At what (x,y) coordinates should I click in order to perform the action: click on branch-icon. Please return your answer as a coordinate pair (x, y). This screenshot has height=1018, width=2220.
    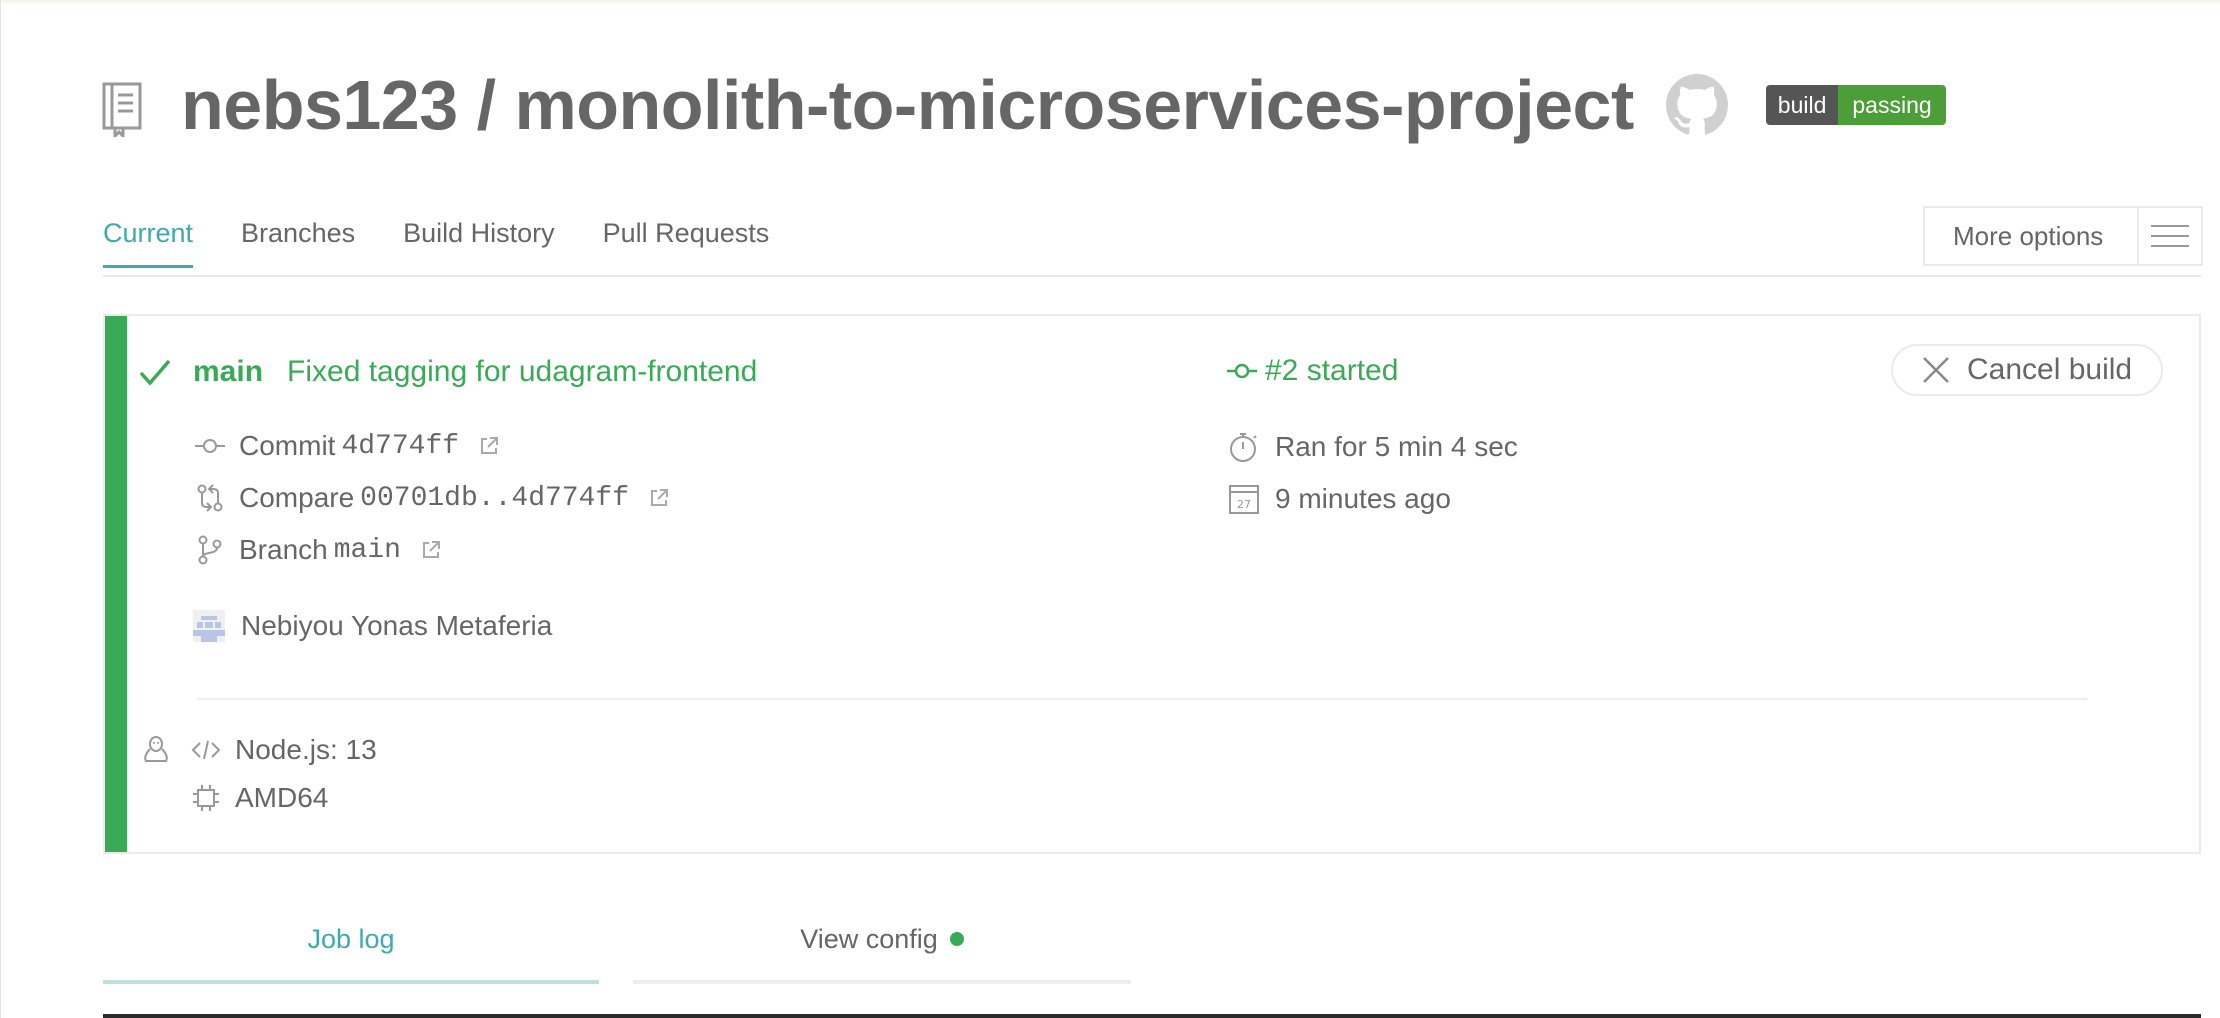
    Looking at the image, I should click on (210, 550).